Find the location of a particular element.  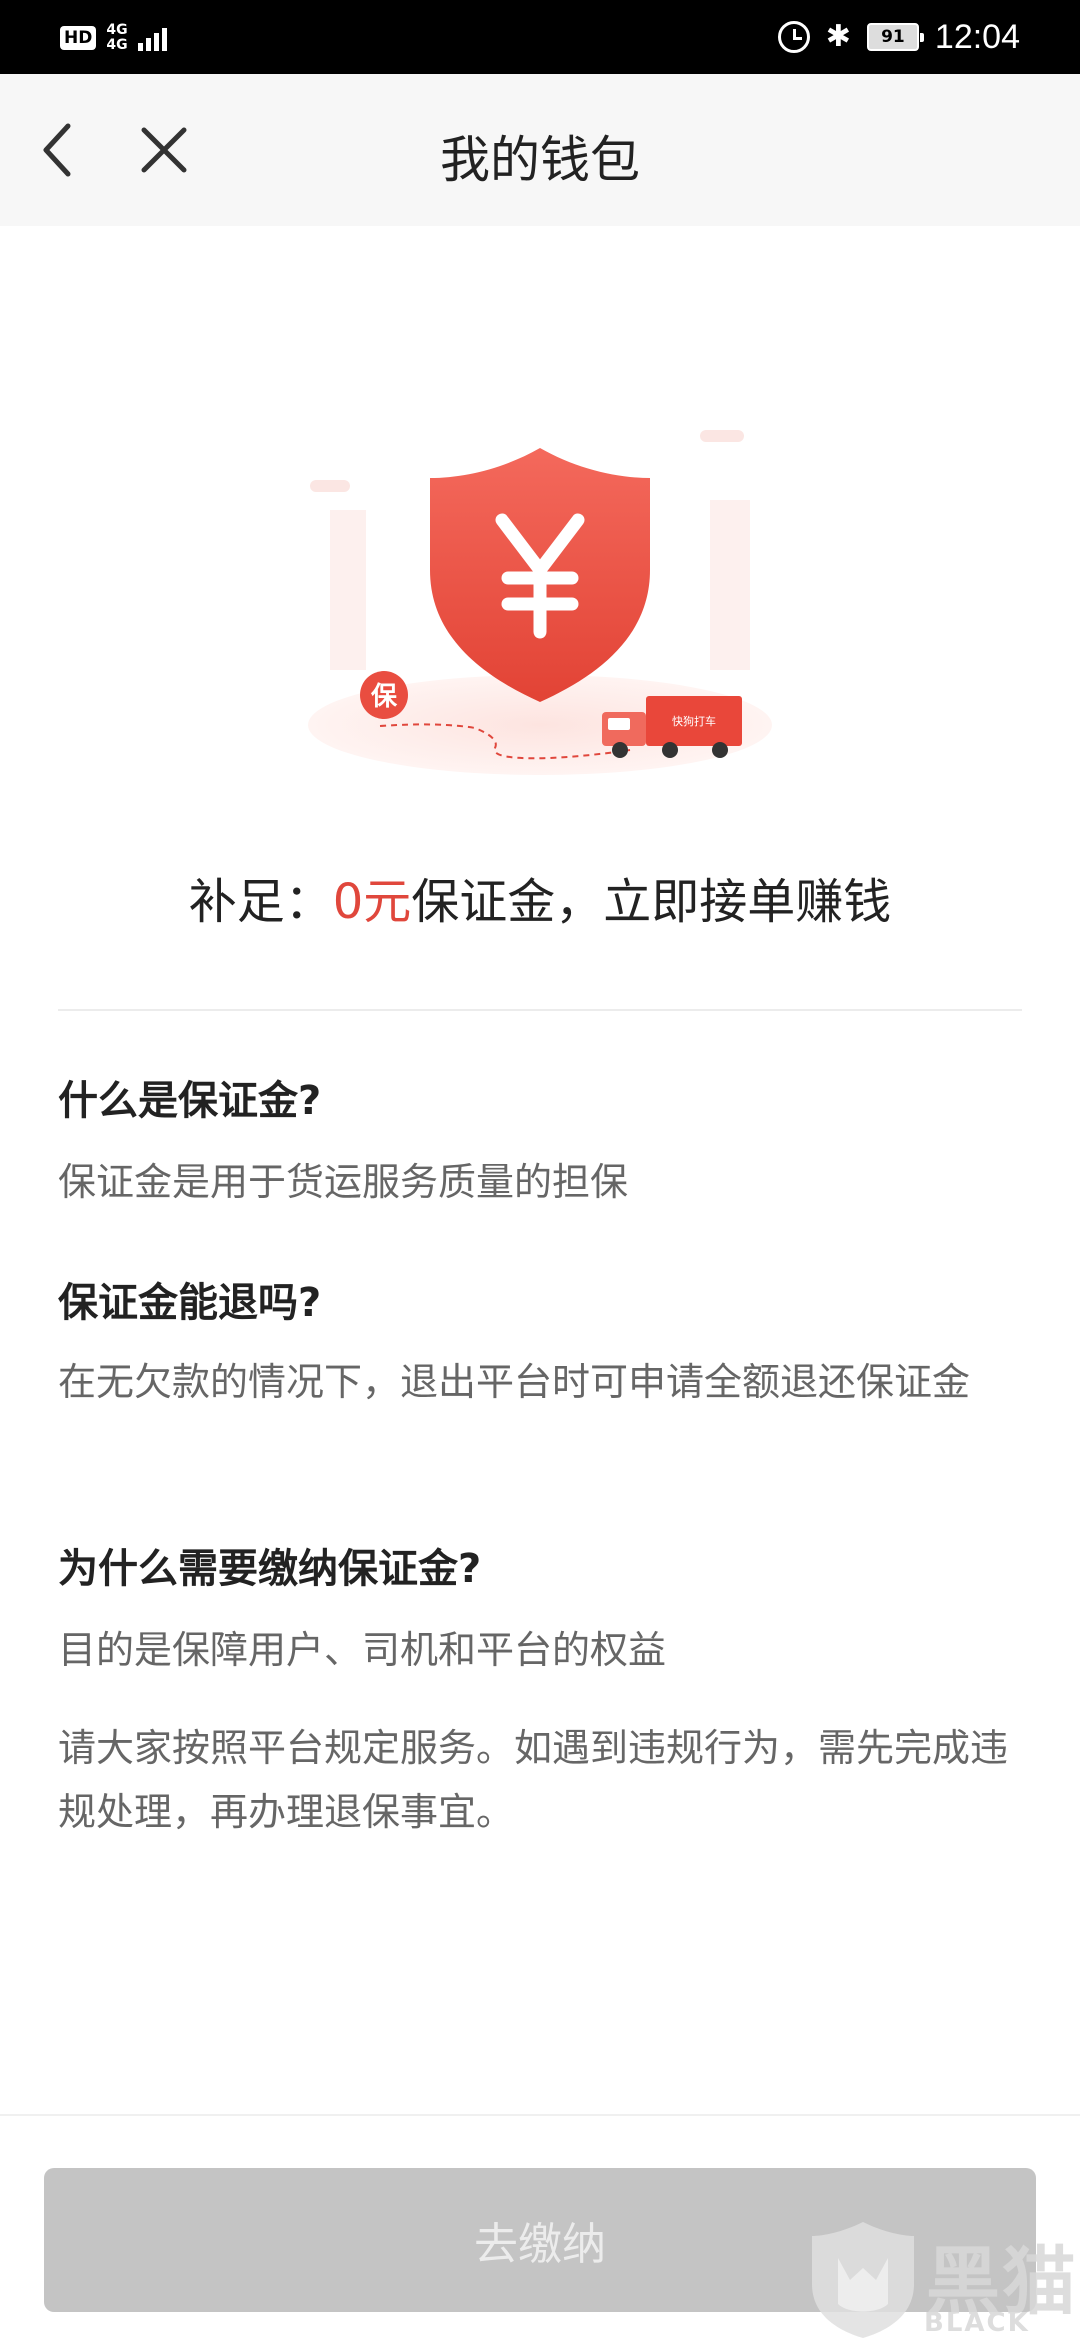

status-left: HD 4G 4G is located at coordinates (113, 38).